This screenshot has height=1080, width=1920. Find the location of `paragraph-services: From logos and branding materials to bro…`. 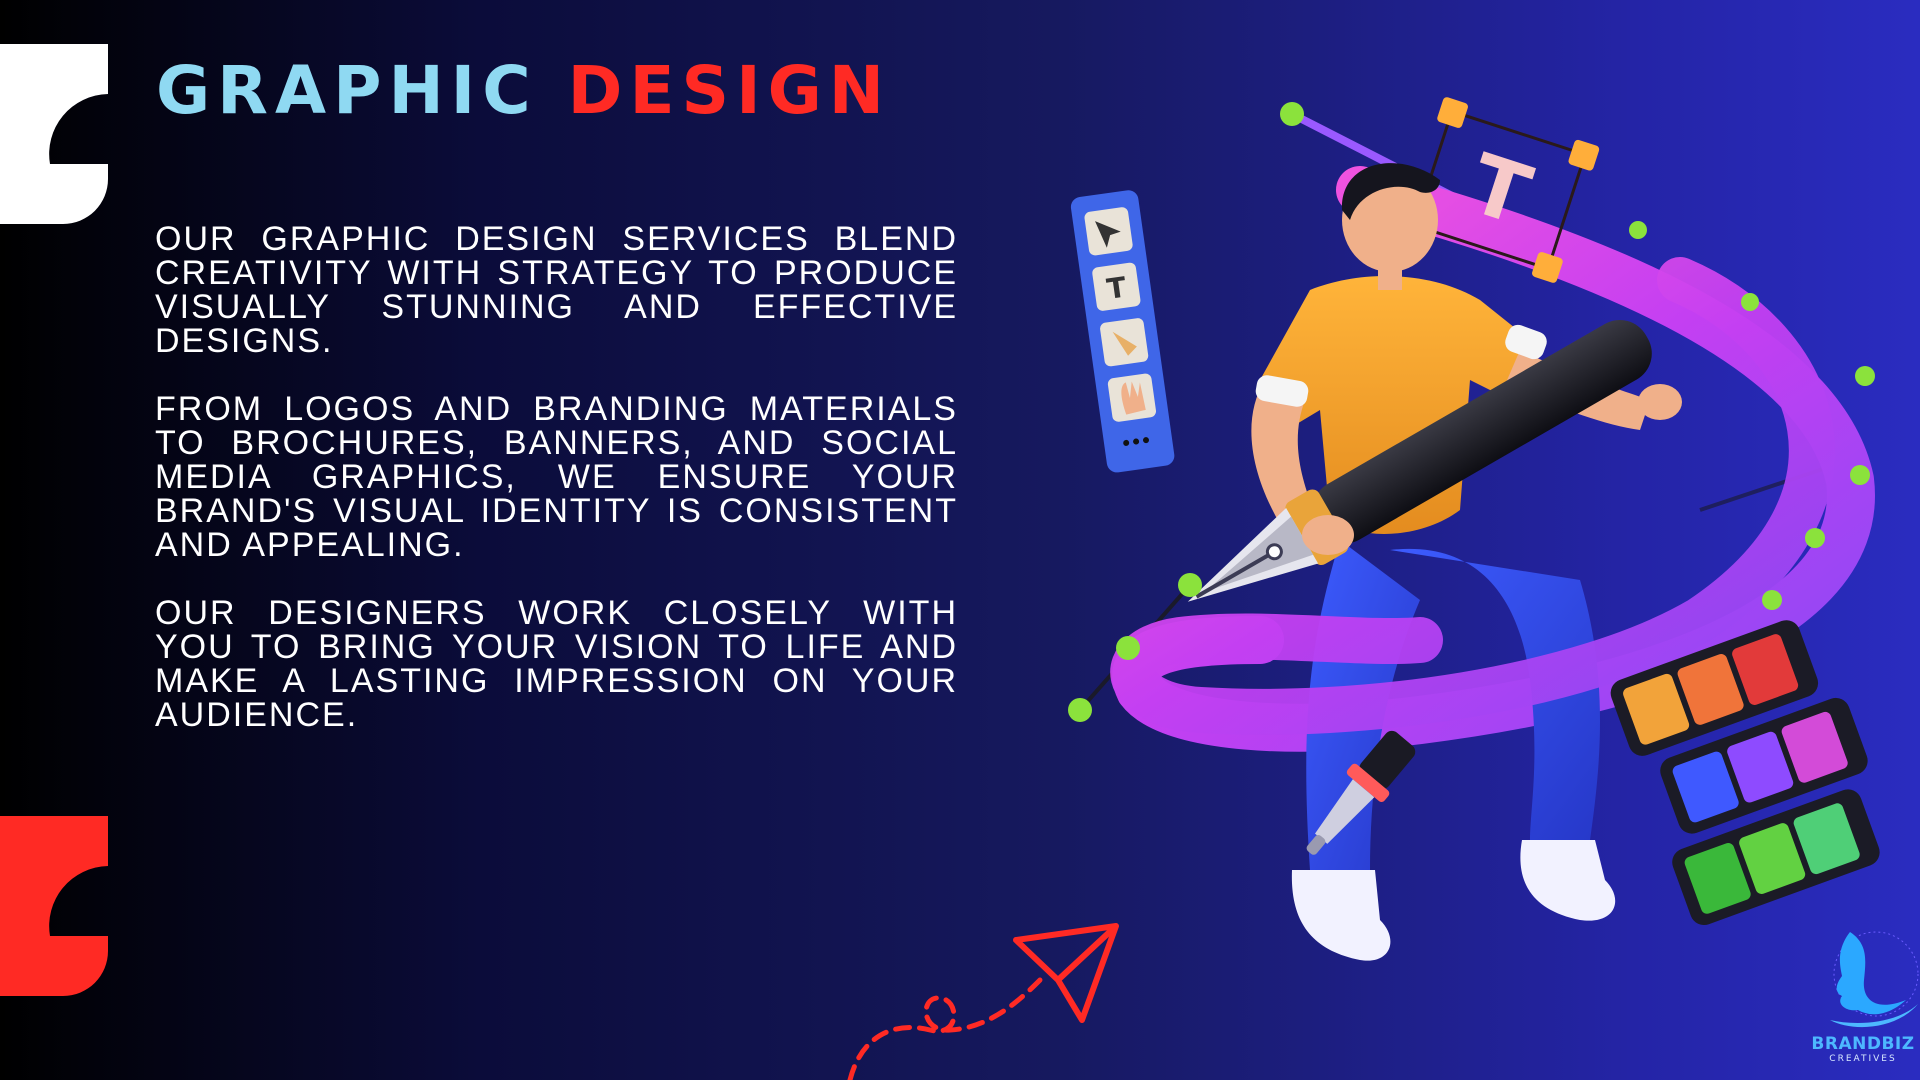

paragraph-services: From logos and branding materials to bro… is located at coordinates (556, 477).